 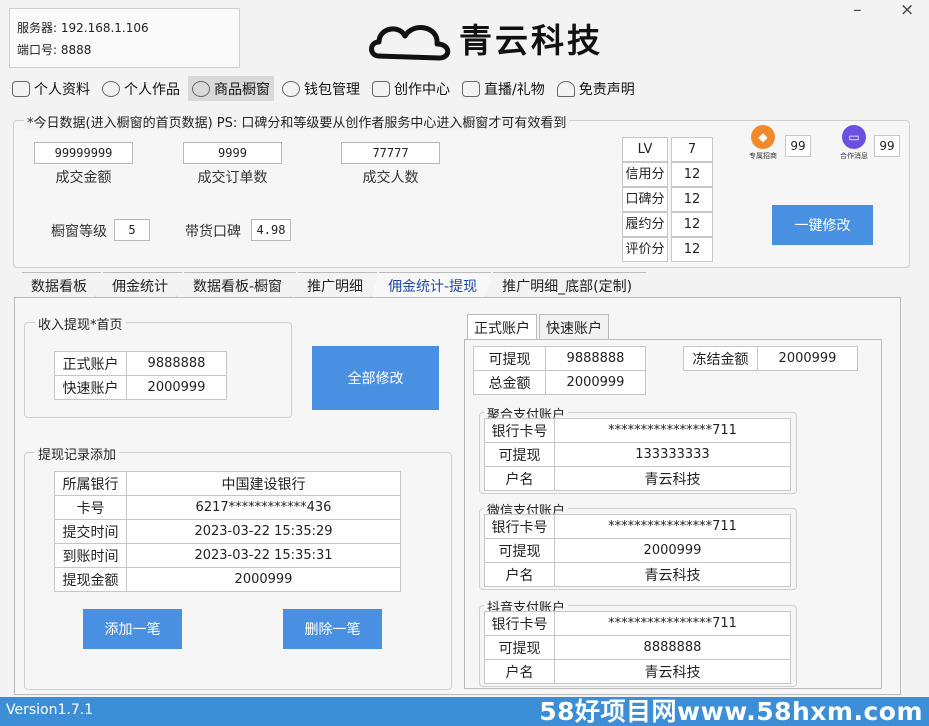 What do you see at coordinates (263, 531) in the screenshot?
I see `record-submit-value: 2023-03-22 15:35:29` at bounding box center [263, 531].